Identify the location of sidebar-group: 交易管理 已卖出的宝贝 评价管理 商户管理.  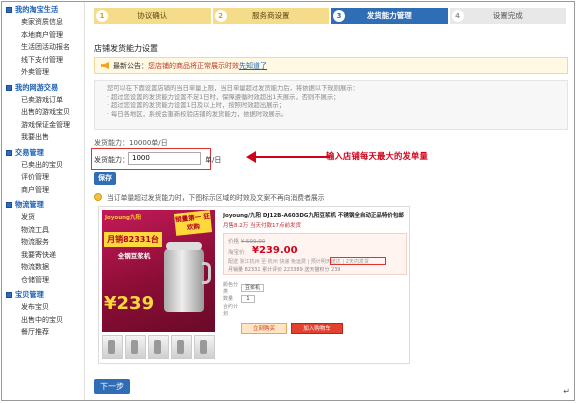
(43, 172).